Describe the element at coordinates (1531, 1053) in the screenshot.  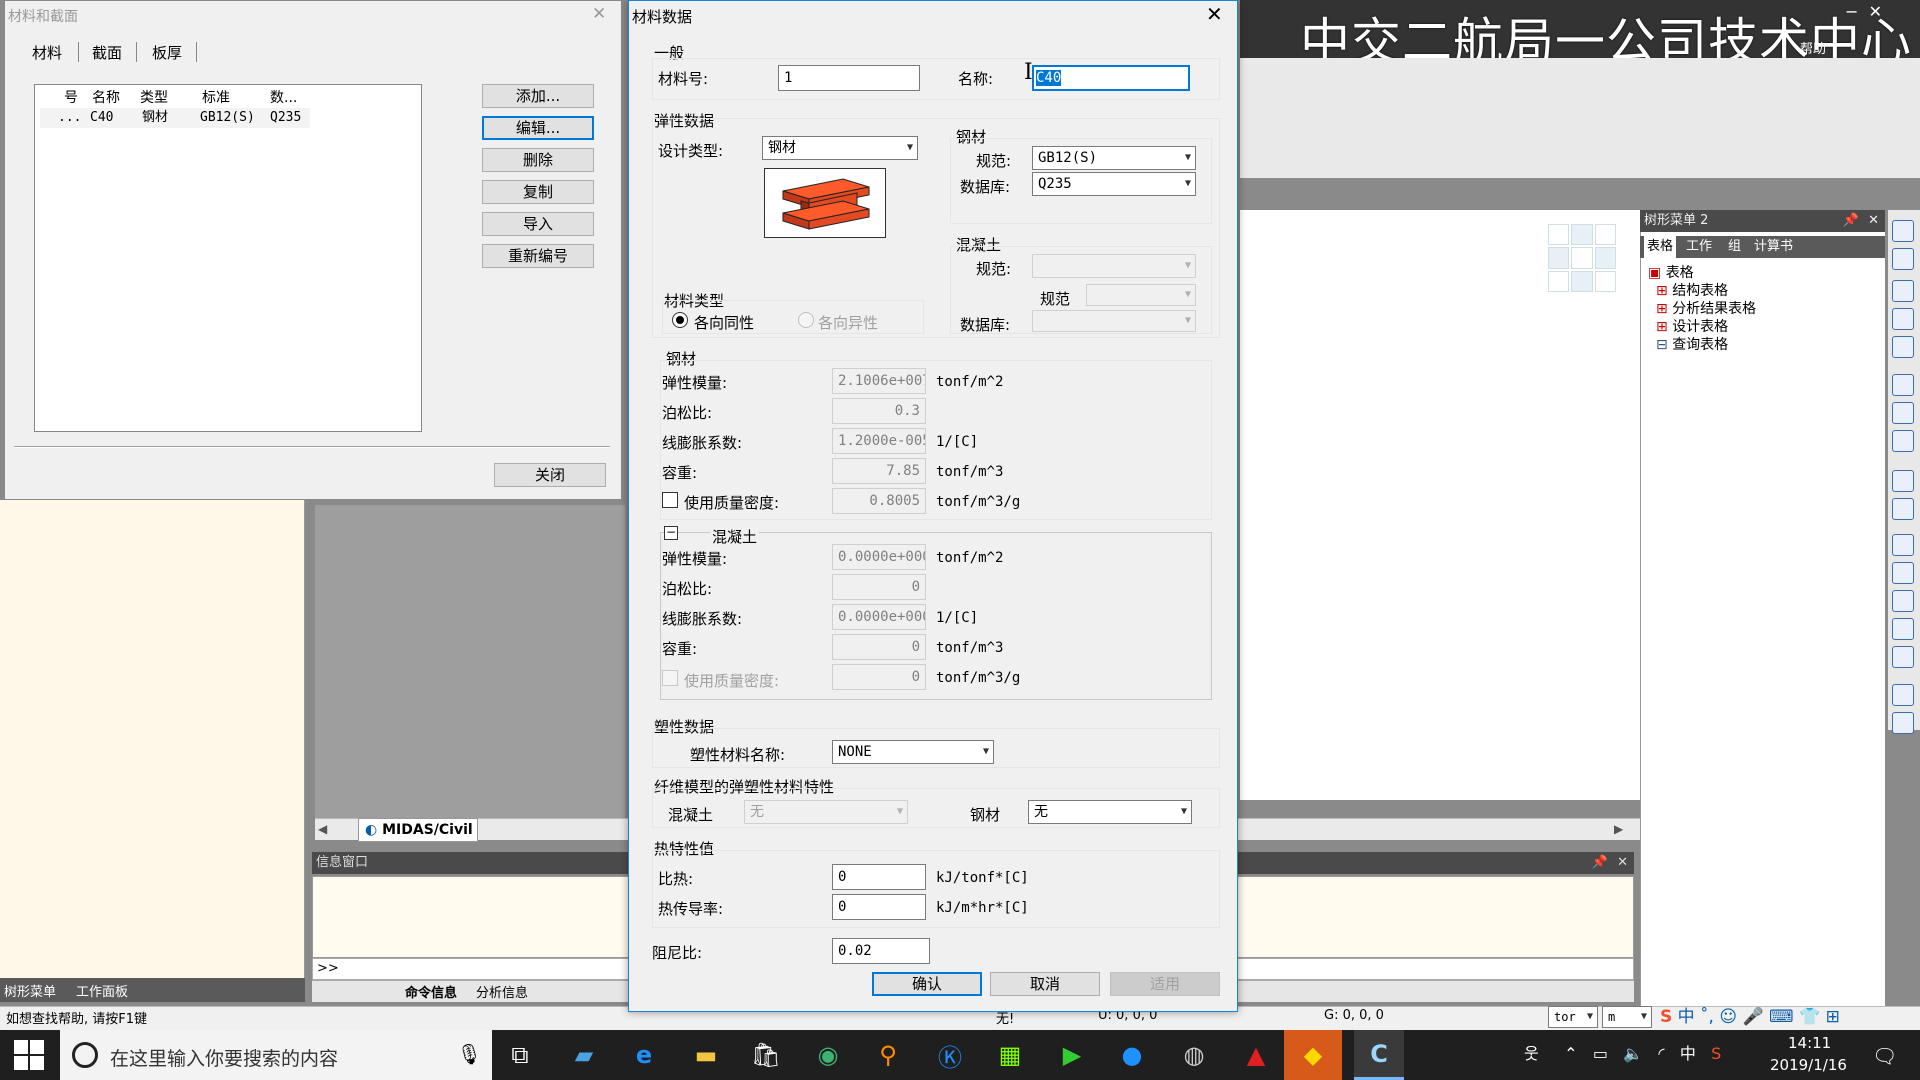
I see `people-icon: 웃` at that location.